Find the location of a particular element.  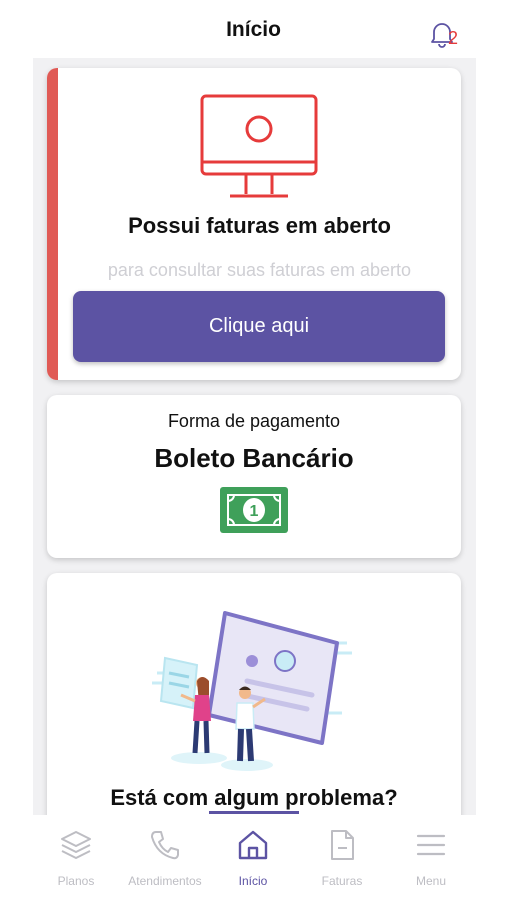

tab-faturas: Faturas is located at coordinates (342, 862).